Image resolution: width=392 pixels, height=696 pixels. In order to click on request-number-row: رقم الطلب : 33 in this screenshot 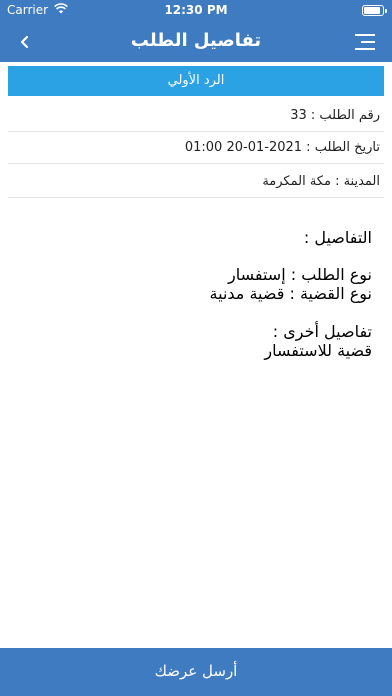, I will do `click(196, 116)`.